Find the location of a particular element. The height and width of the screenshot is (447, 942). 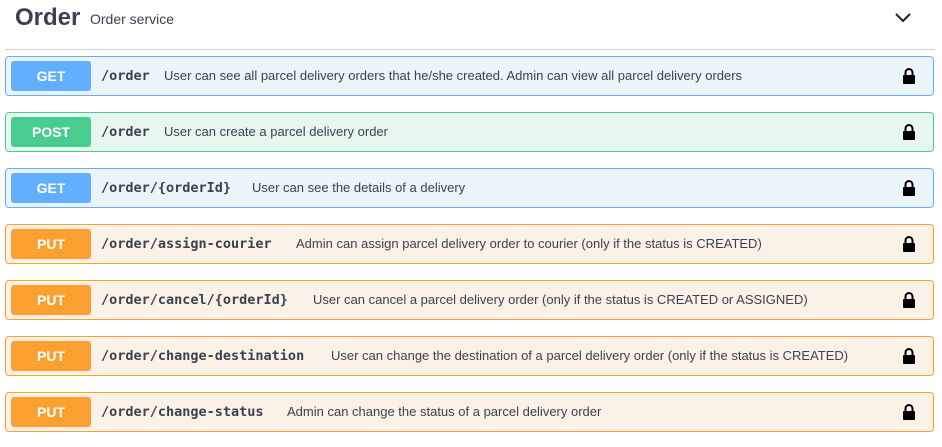

tag-description: Order service is located at coordinates (132, 19).